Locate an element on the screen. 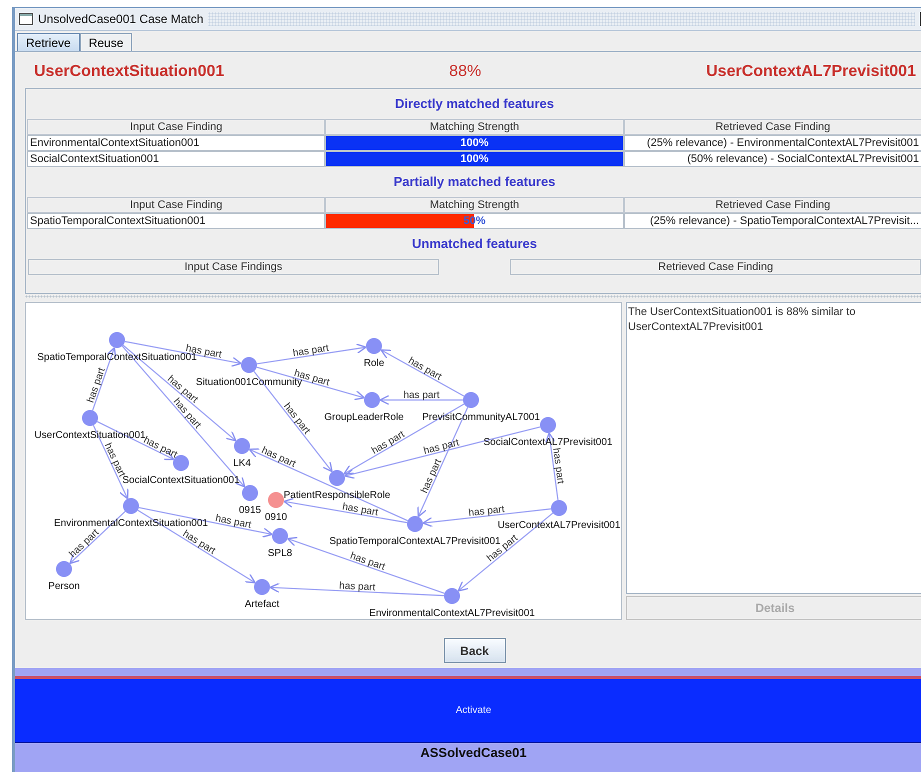  description-text: The UserContextSituation001 is 88% similar to UserContextAL7Previsit001 is located at coordinates (742, 319).